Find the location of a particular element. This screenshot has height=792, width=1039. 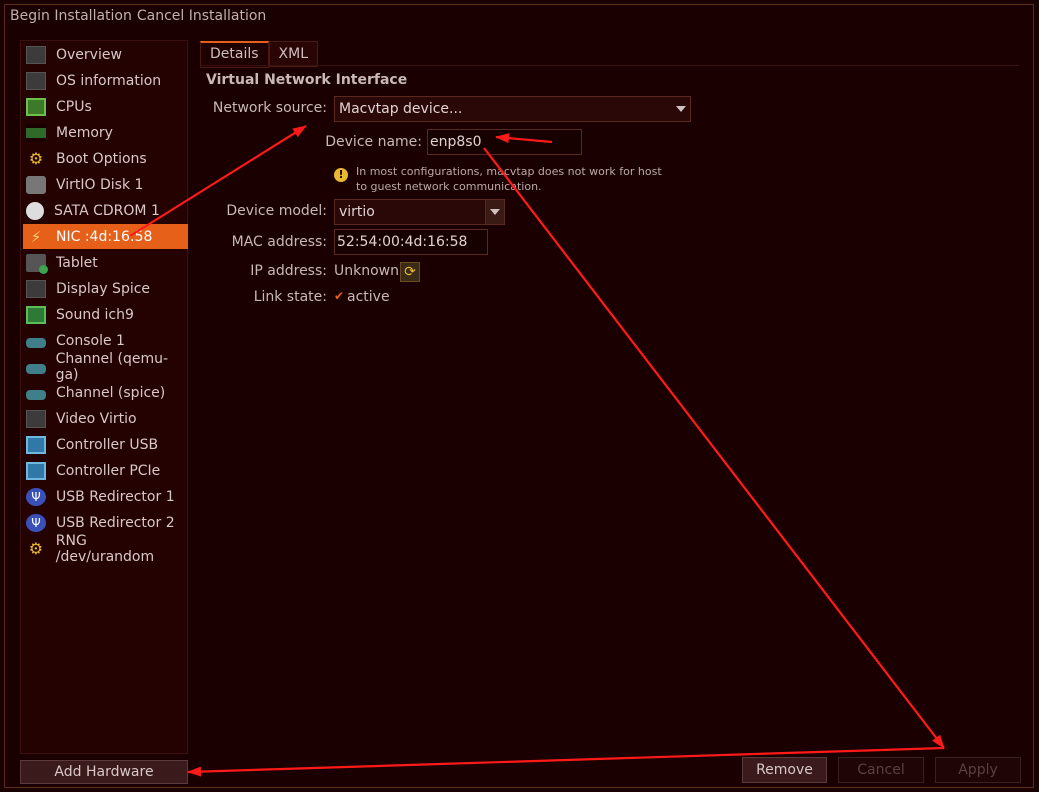

arrow-nic-to-network-source is located at coordinates (218, 181).